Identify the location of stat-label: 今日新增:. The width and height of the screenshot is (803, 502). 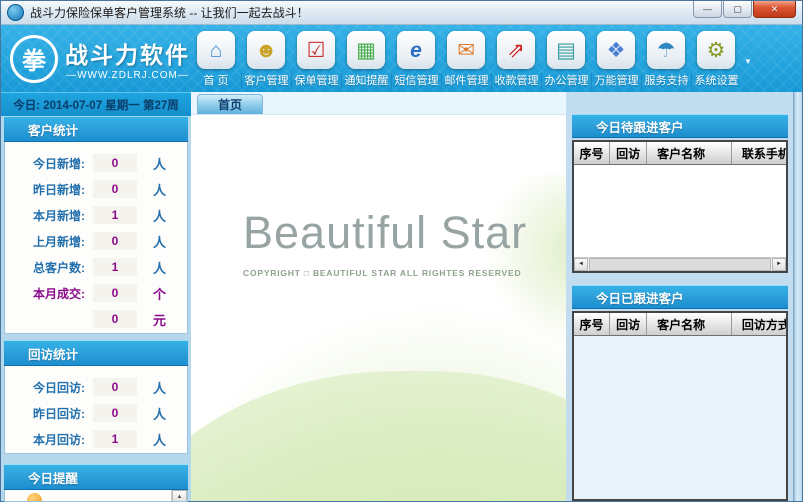
(59, 163).